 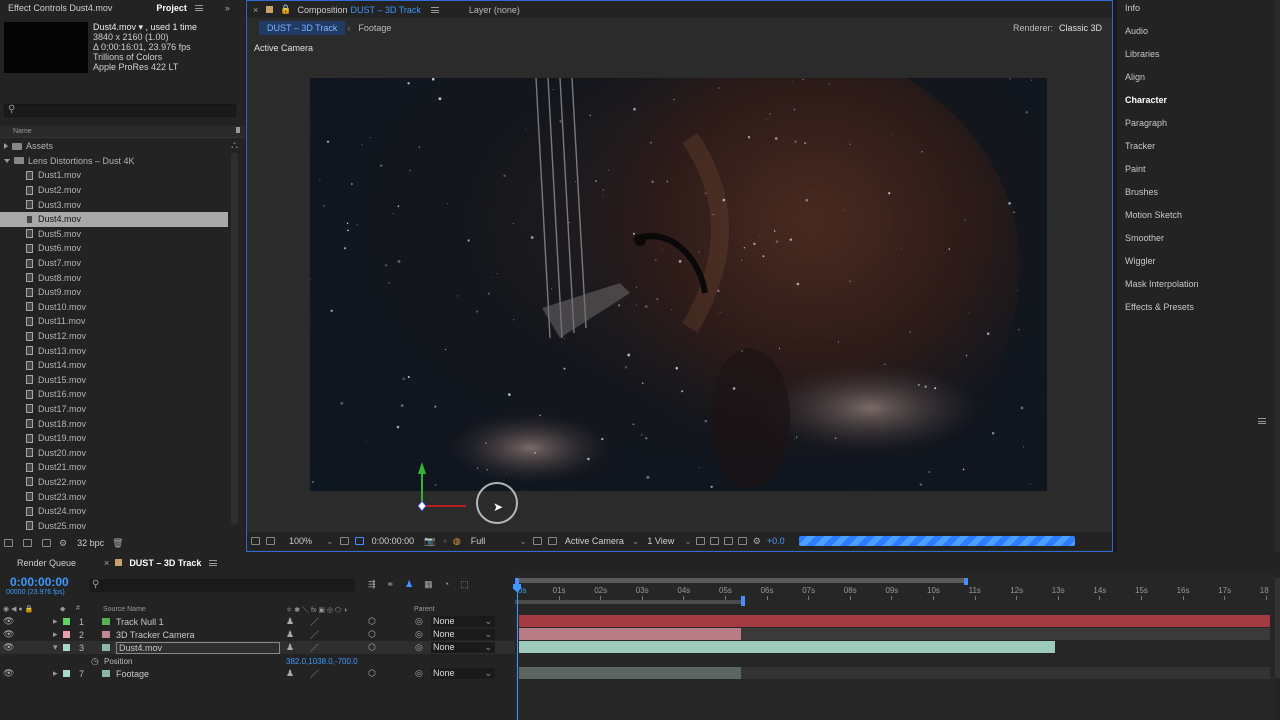 What do you see at coordinates (300, 541) in the screenshot?
I see `zoom-select: 100%` at bounding box center [300, 541].